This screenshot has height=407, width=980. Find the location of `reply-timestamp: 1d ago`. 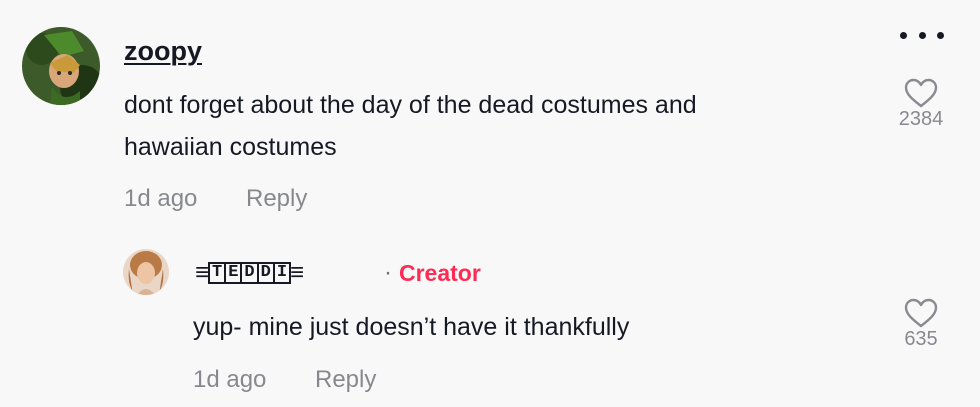

reply-timestamp: 1d ago is located at coordinates (230, 379).